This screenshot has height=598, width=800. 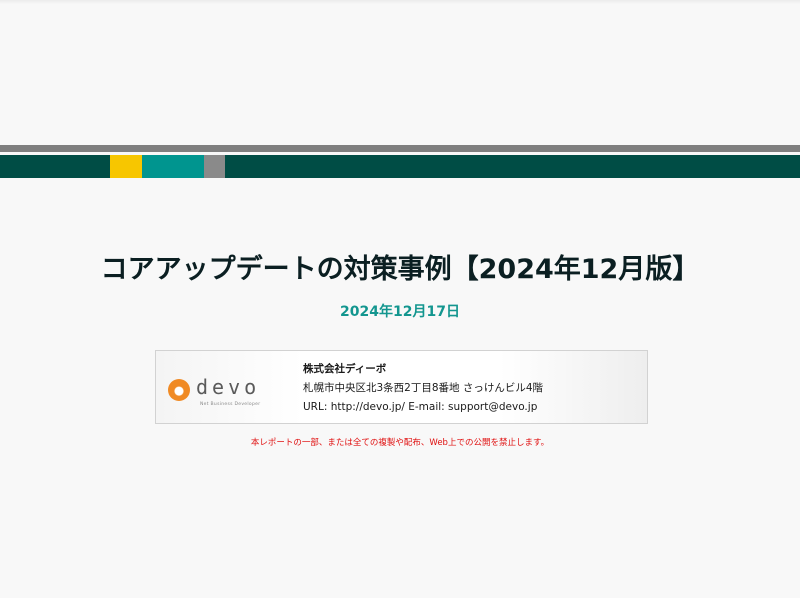 What do you see at coordinates (400, 443) in the screenshot?
I see `copyright-notice: 本レポートの一部、または全ての複製や配布、Web上での公開を禁止します。` at bounding box center [400, 443].